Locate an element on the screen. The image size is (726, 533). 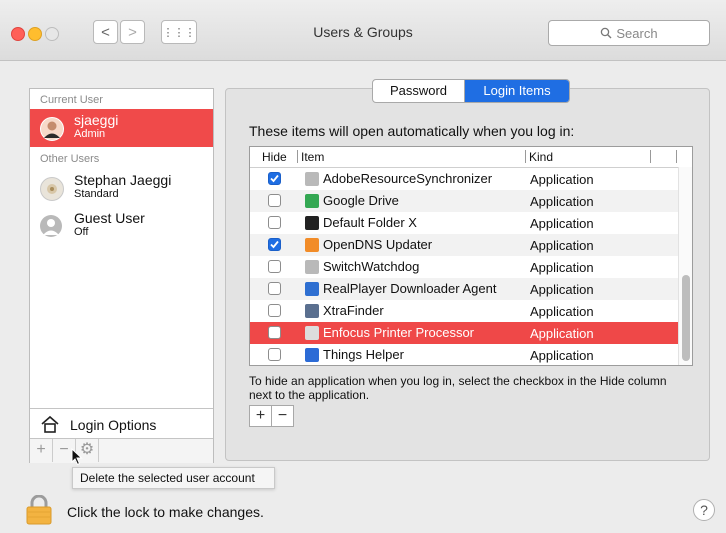
item-name: XtraFinder is located at coordinates (353, 310).